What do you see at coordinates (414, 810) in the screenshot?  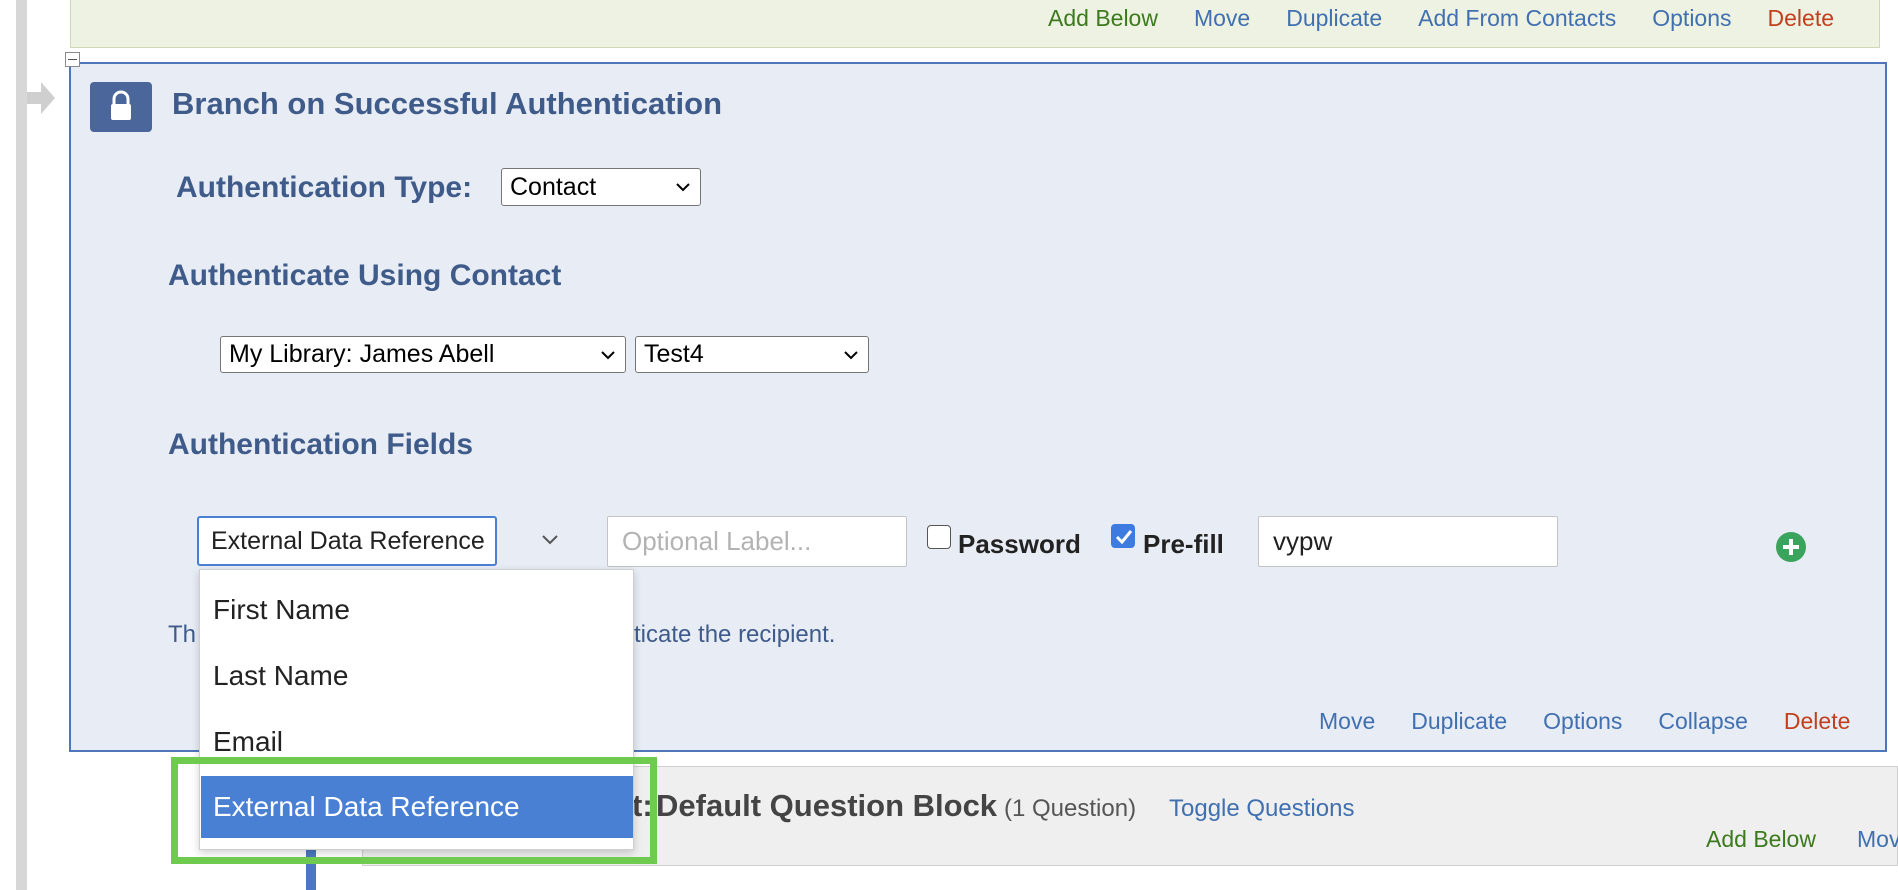 I see `highlight-box` at bounding box center [414, 810].